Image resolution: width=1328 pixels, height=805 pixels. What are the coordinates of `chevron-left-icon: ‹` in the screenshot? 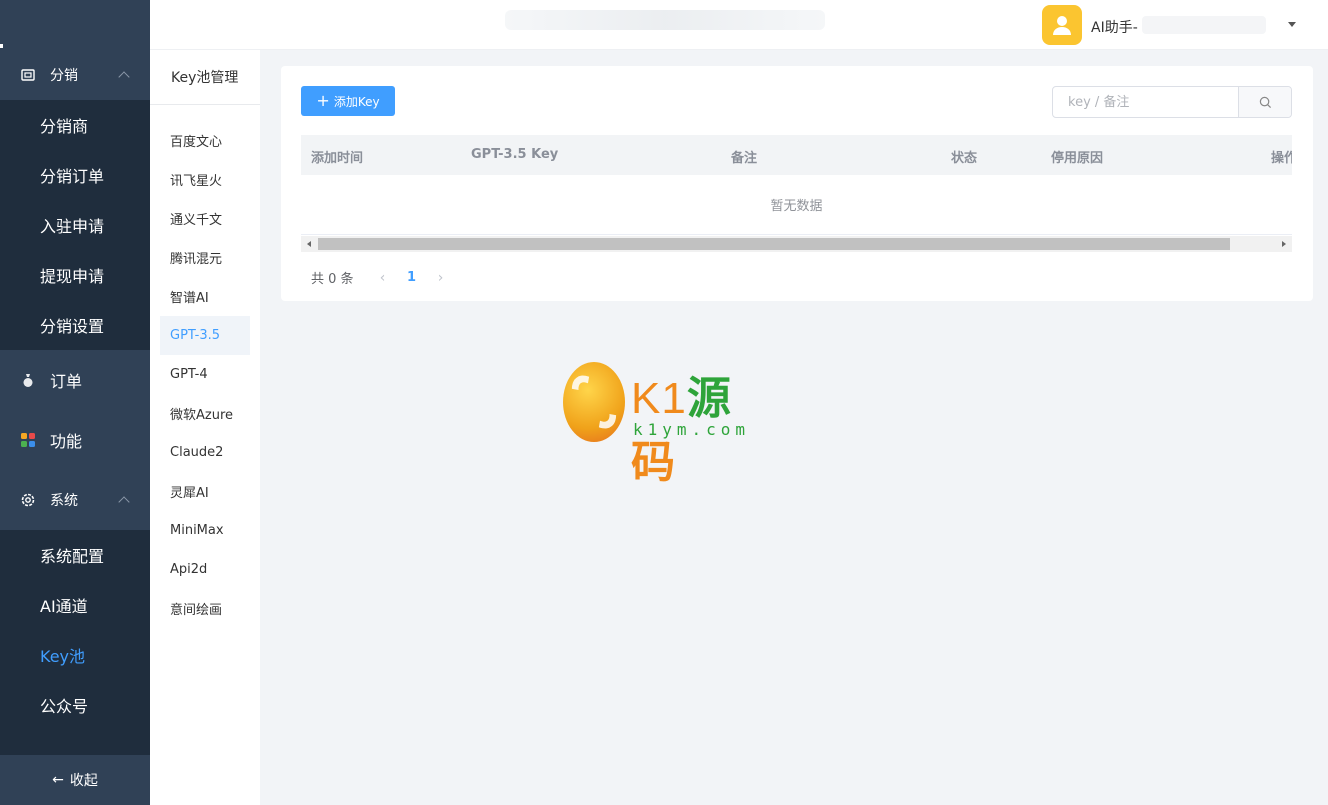 It's located at (383, 278).